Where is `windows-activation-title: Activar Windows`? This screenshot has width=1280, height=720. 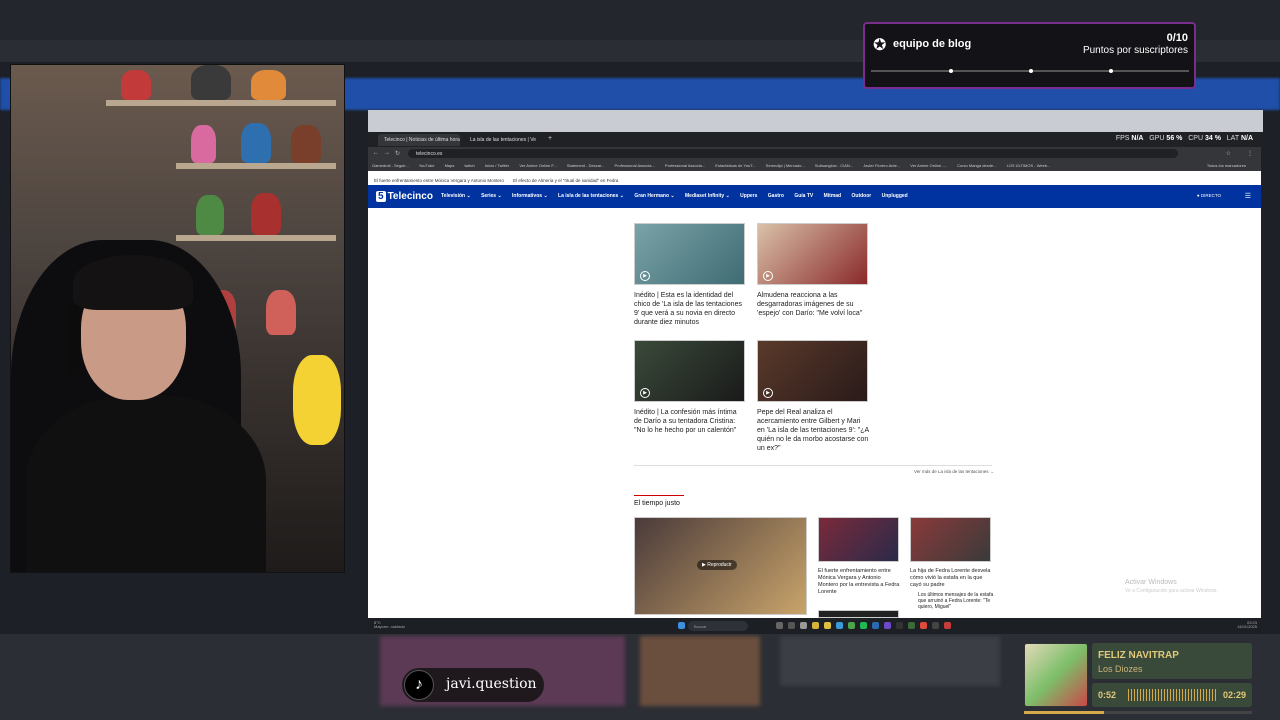 windows-activation-title: Activar Windows is located at coordinates (1151, 582).